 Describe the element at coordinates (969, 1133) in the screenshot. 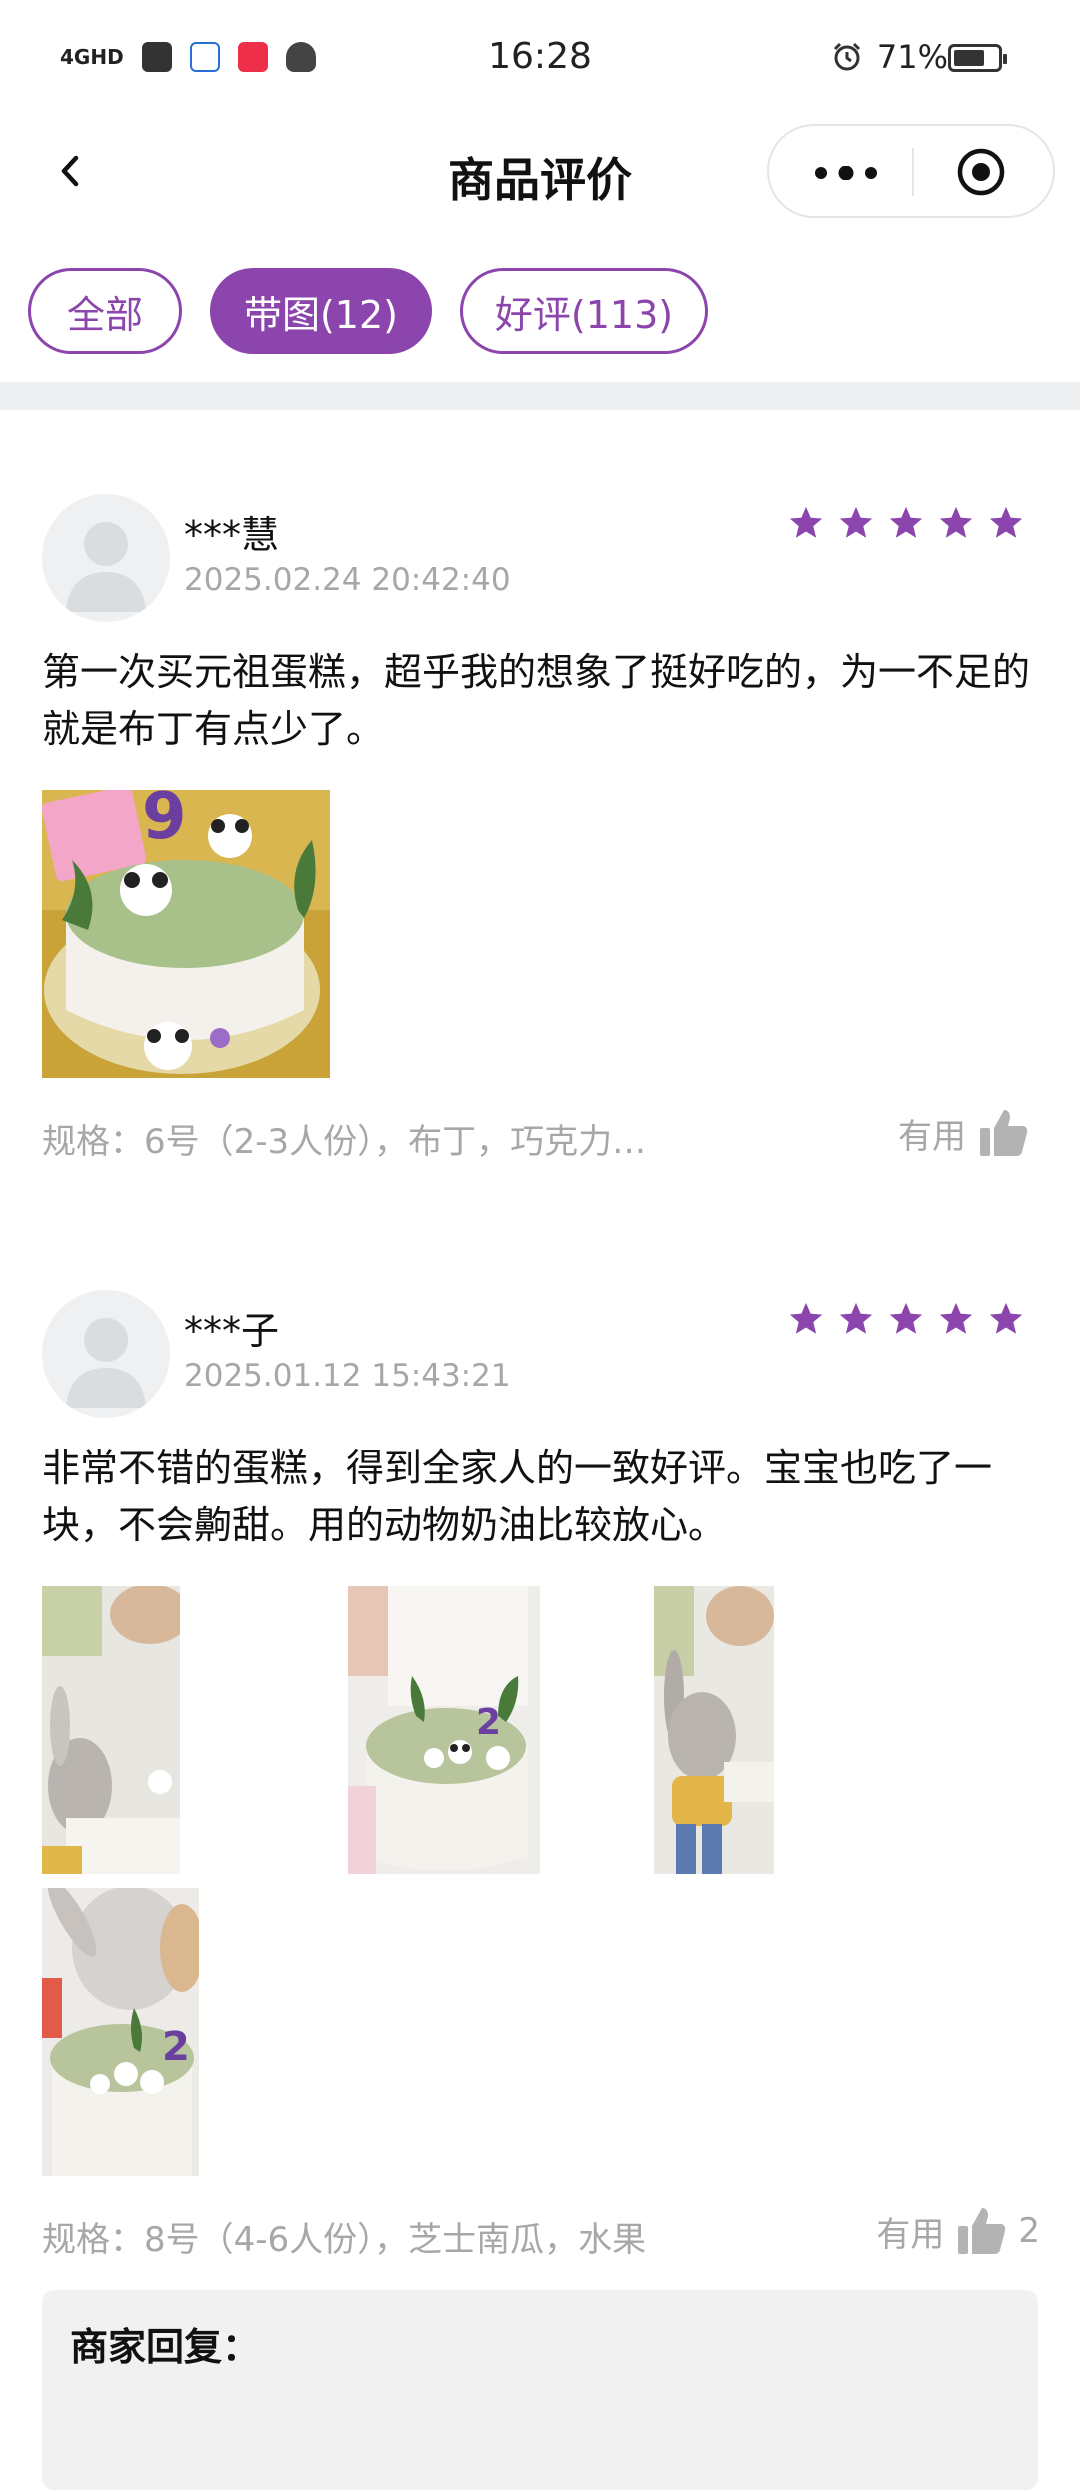

I see `useful-button: 有用` at that location.